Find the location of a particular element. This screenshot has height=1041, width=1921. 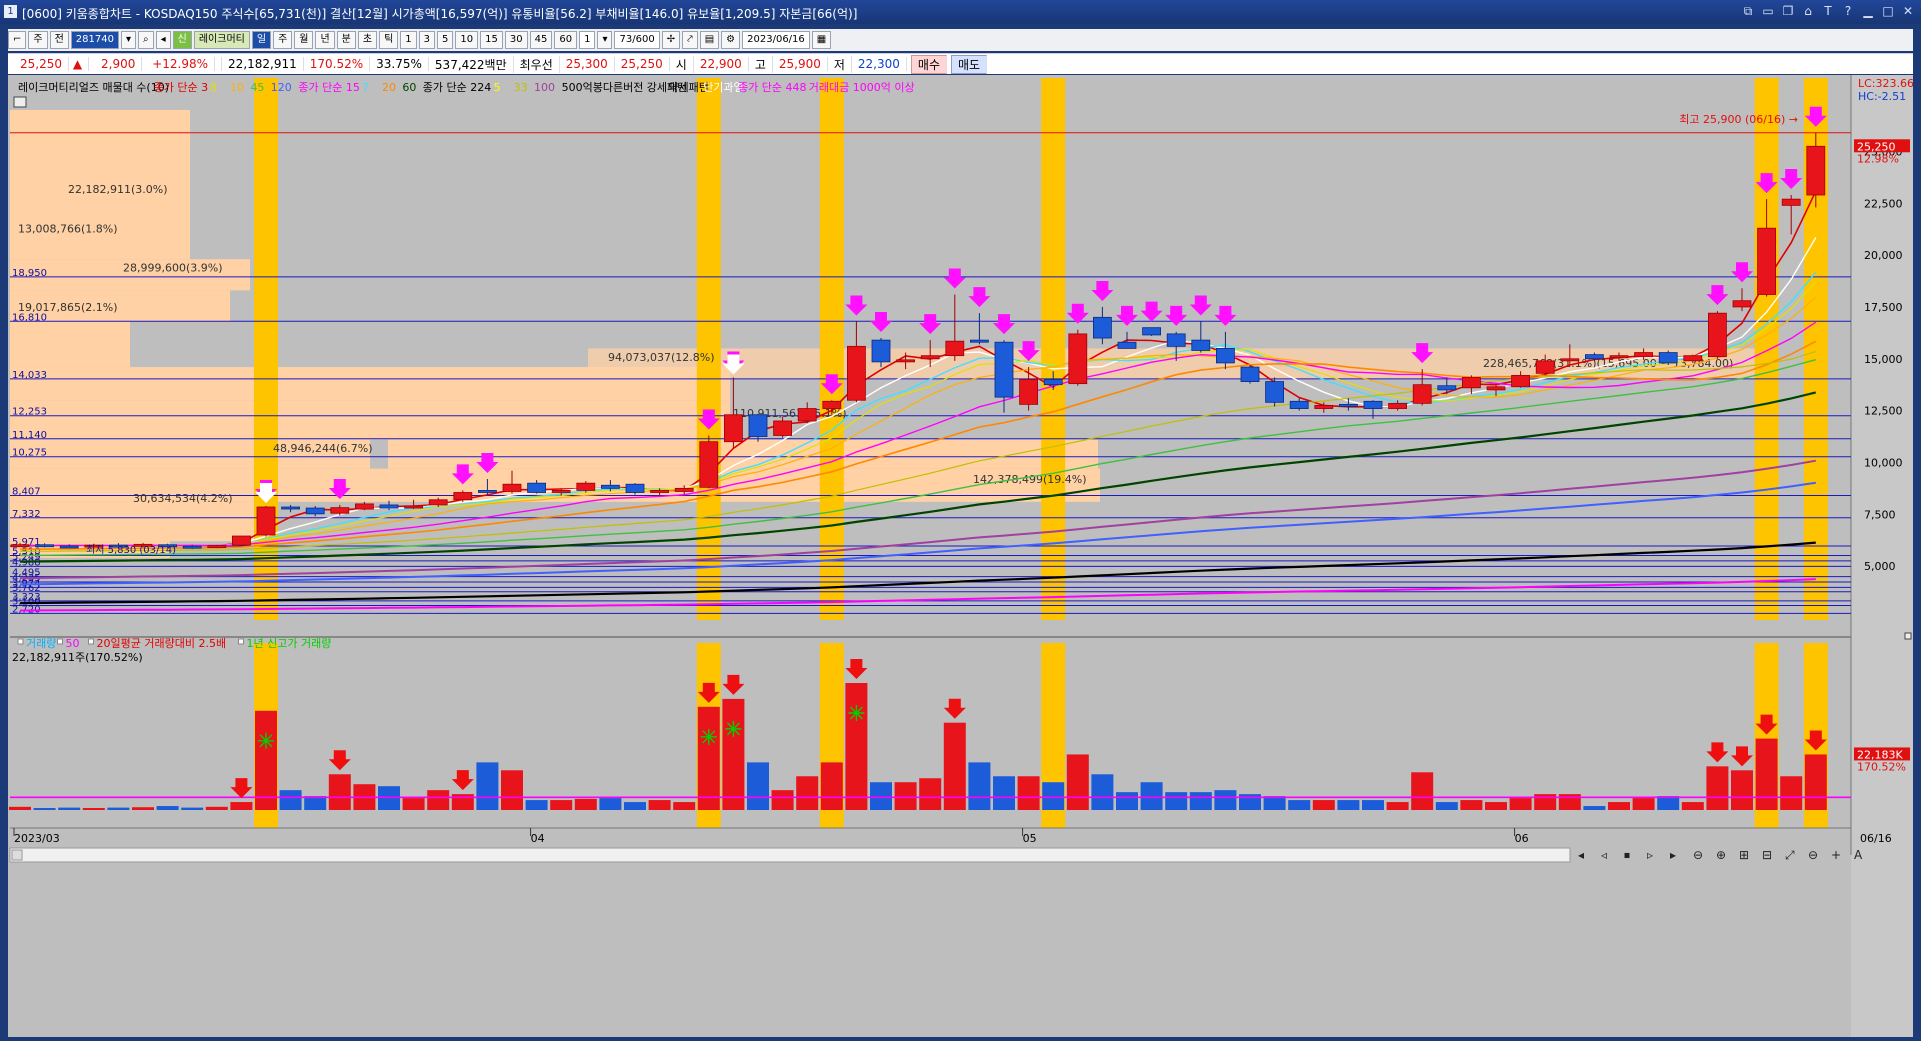

tab-period-minute: 분 is located at coordinates (346, 40).